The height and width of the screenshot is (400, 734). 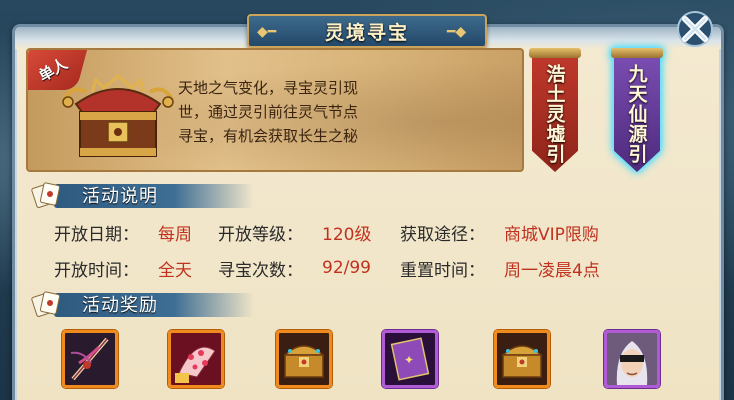 What do you see at coordinates (120, 196) in the screenshot?
I see `section-title: 活动说明` at bounding box center [120, 196].